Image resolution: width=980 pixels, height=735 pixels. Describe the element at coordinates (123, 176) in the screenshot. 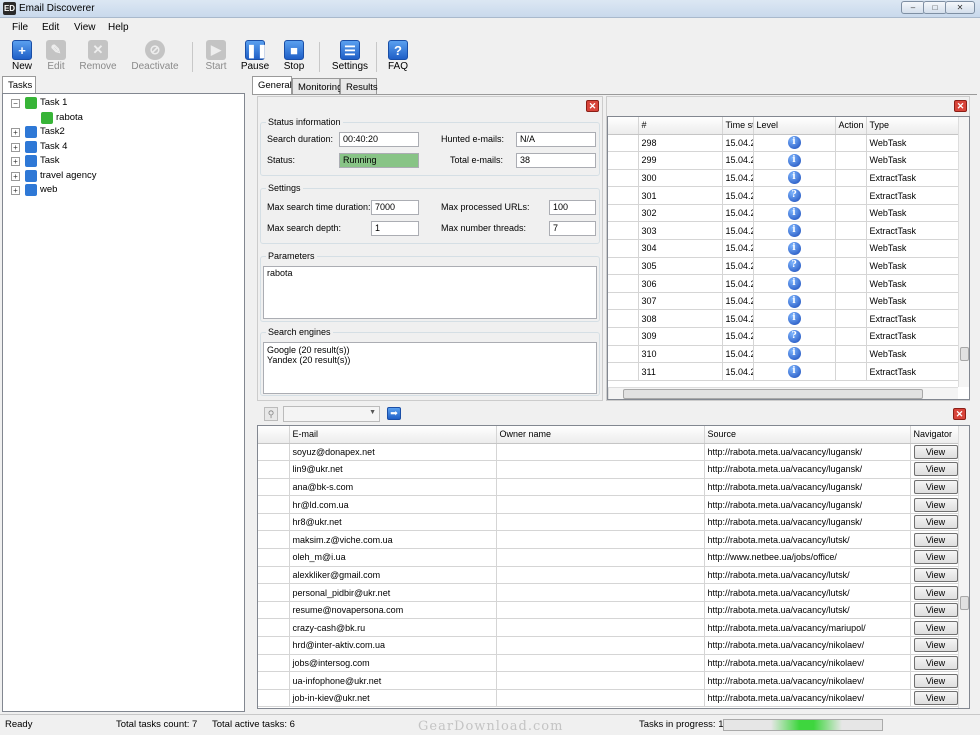

I see `tree-item-travel-agency: + travel agency` at that location.